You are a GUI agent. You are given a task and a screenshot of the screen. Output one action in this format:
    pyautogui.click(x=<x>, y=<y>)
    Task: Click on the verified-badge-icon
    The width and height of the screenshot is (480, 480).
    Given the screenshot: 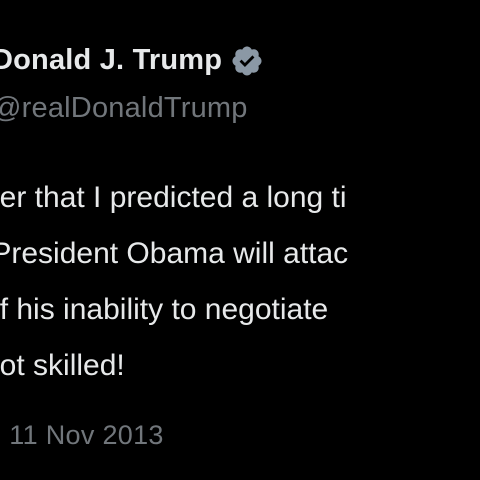 What is the action you would take?
    pyautogui.click(x=247, y=61)
    